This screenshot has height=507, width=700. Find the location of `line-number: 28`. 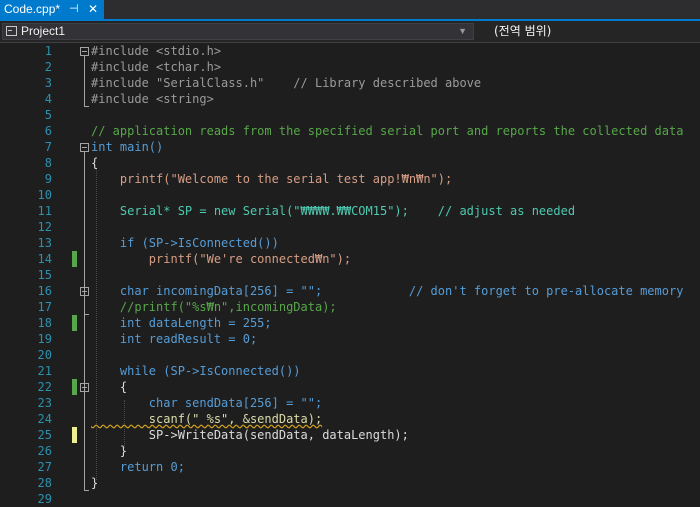

line-number: 28 is located at coordinates (44, 483).